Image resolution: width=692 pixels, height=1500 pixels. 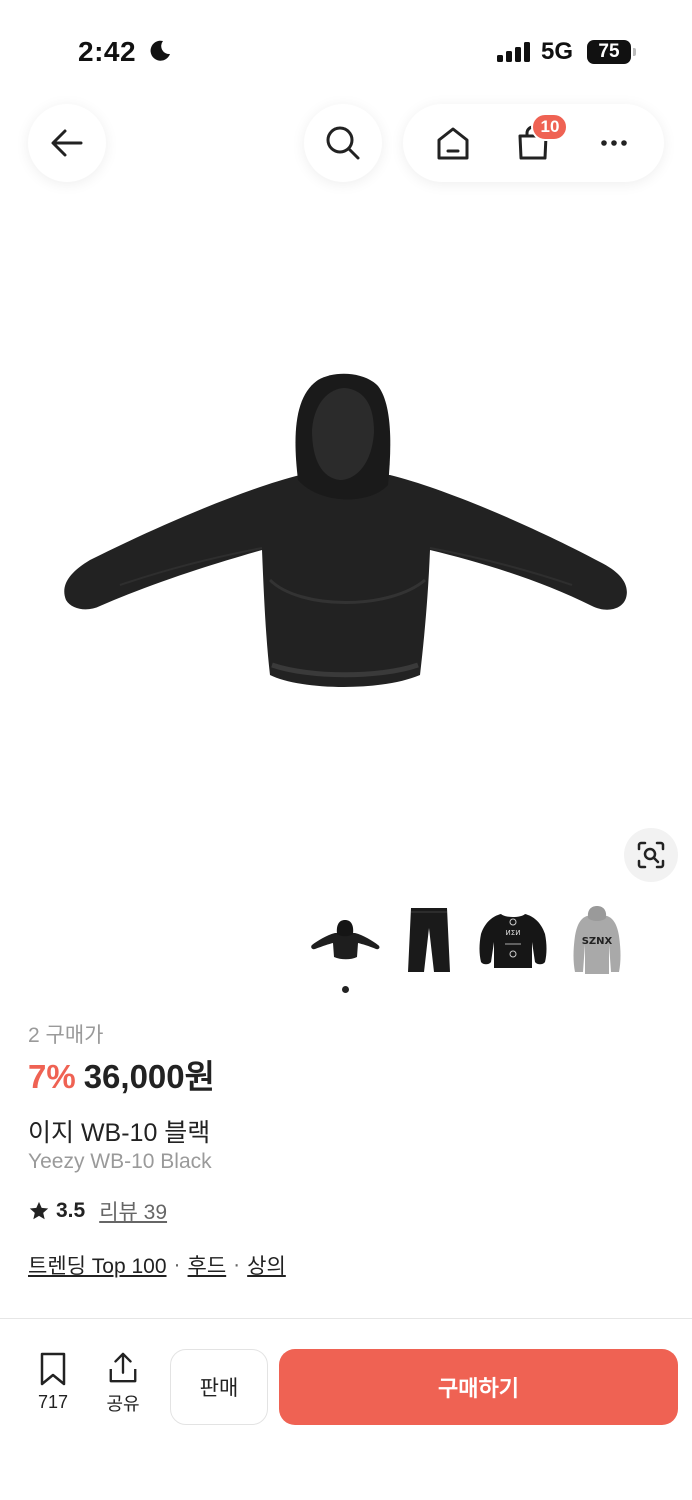 What do you see at coordinates (160, 50) in the screenshot?
I see `moon-icon` at bounding box center [160, 50].